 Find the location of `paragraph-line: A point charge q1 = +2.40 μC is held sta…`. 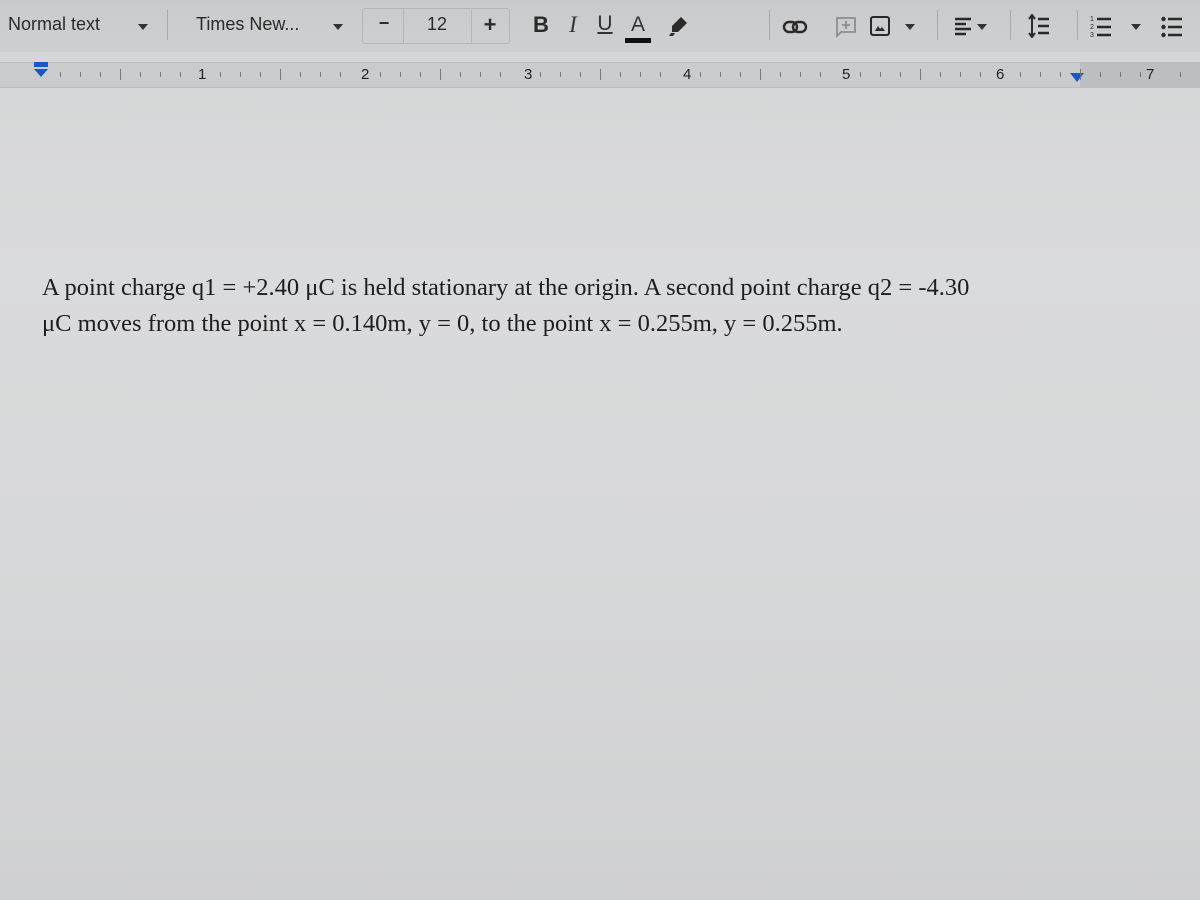

paragraph-line: A point charge q1 = +2.40 μC is held sta… is located at coordinates (567, 288).